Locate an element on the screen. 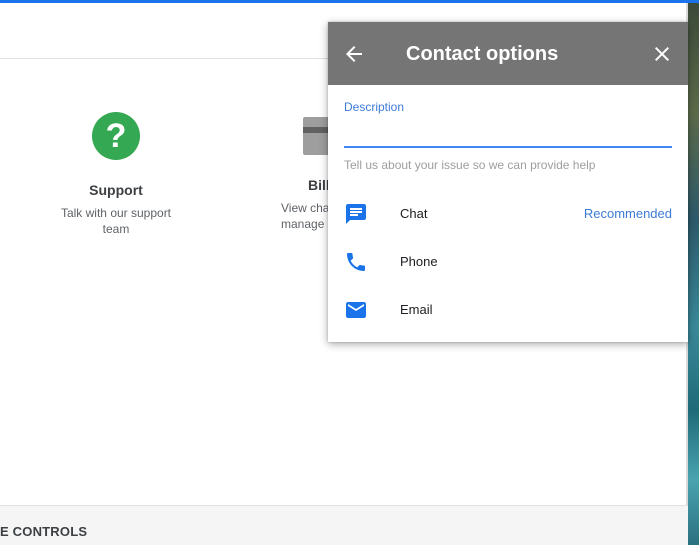 This screenshot has height=545, width=699. support-card-description: Talk with our support team is located at coordinates (116, 221).